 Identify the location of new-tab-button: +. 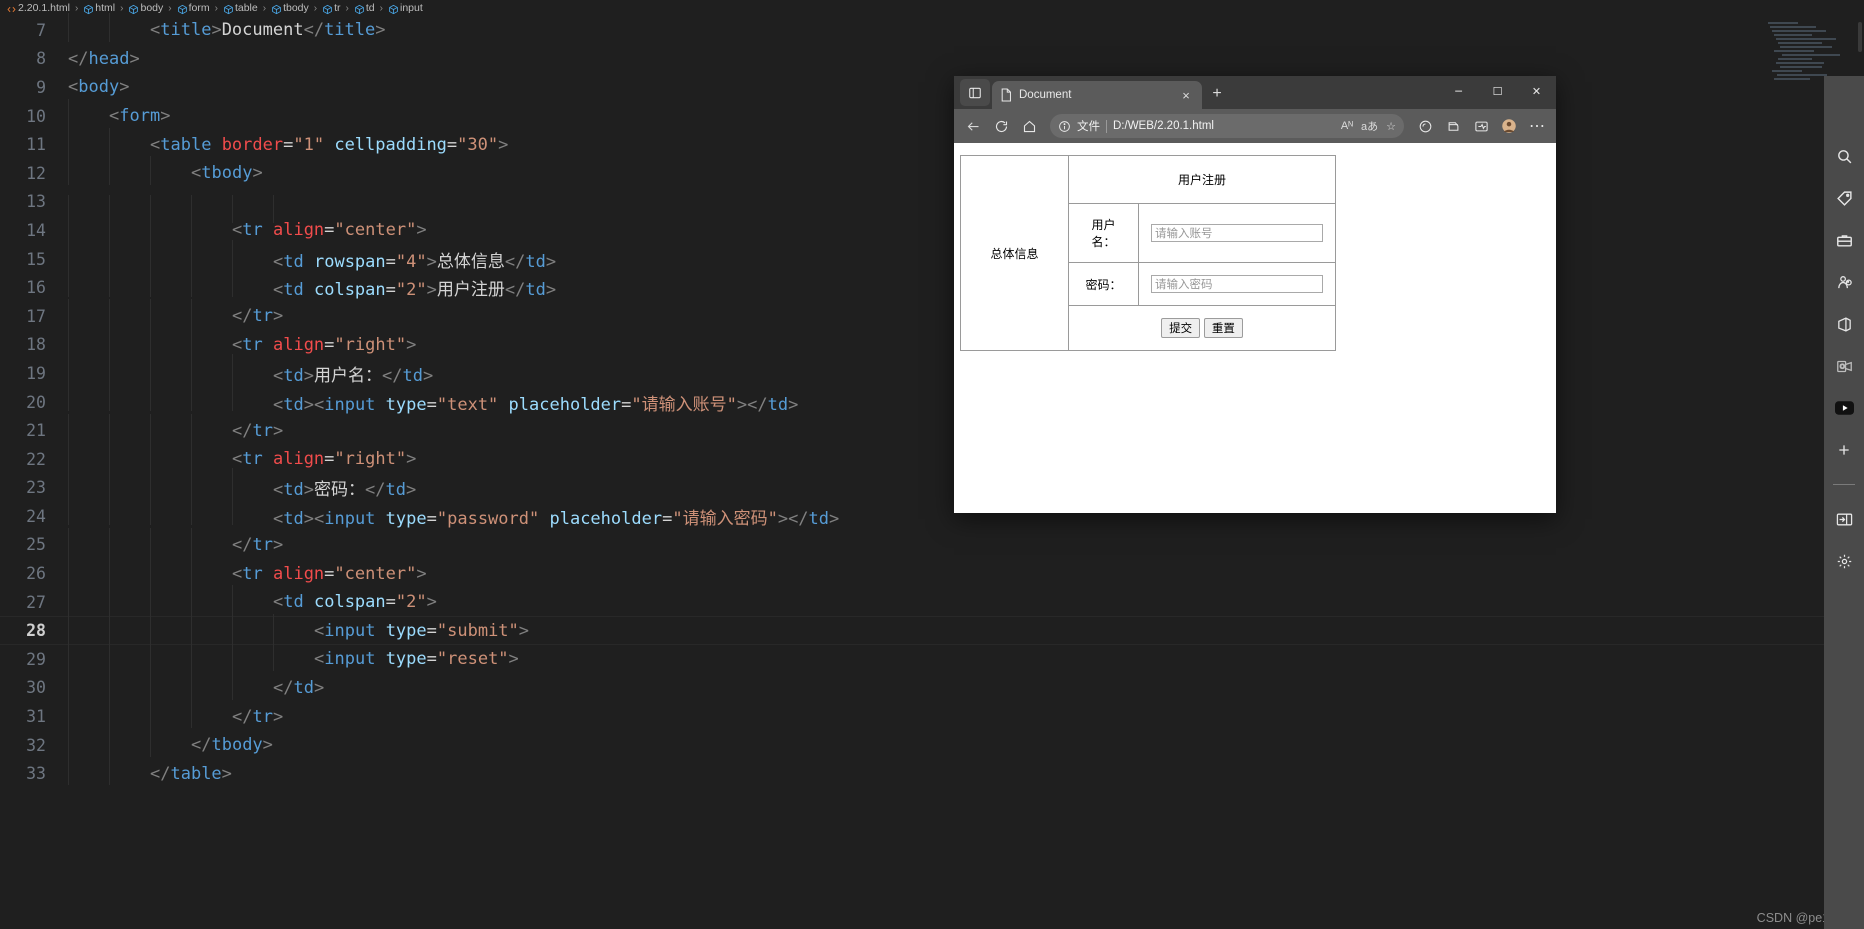
(1217, 94).